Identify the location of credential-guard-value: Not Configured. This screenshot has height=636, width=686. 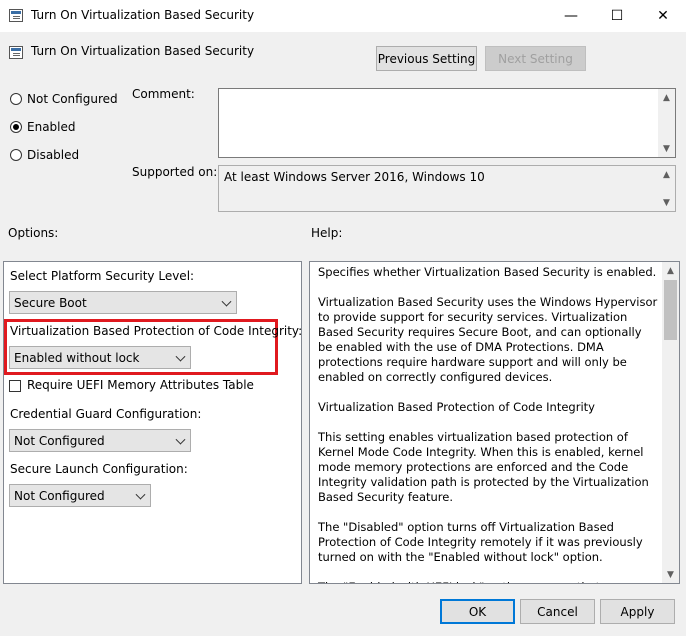
(59, 440).